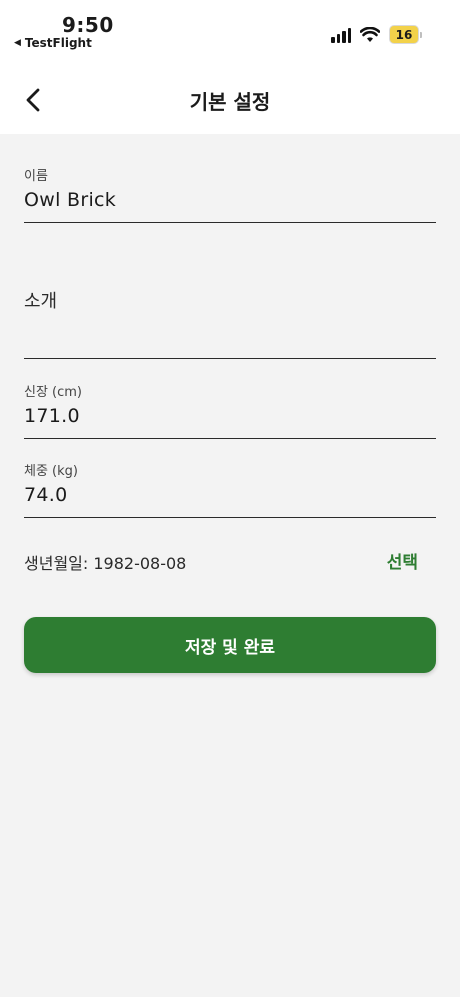  What do you see at coordinates (53, 392) in the screenshot?
I see `height-label: 신장 (cm)` at bounding box center [53, 392].